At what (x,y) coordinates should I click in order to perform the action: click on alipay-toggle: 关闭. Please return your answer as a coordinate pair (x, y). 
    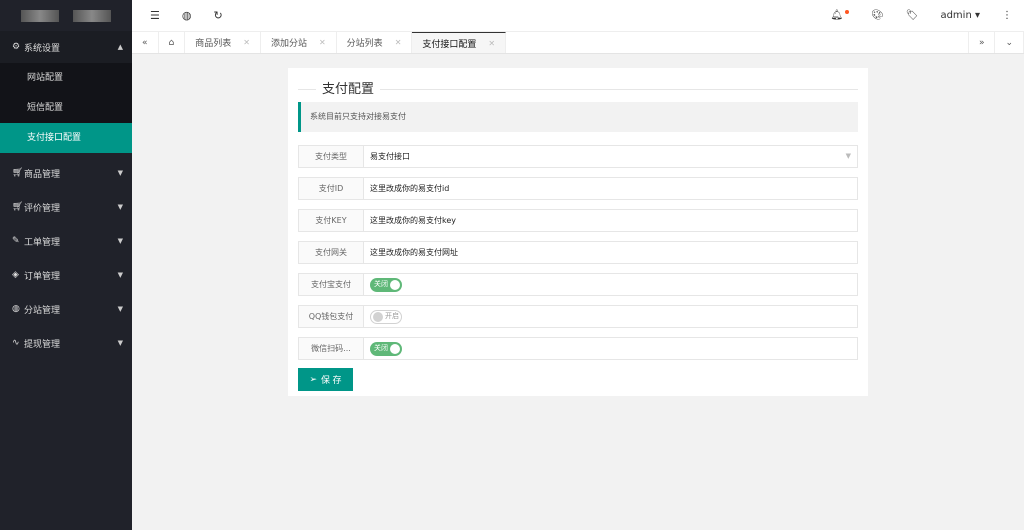
    Looking at the image, I should click on (386, 284).